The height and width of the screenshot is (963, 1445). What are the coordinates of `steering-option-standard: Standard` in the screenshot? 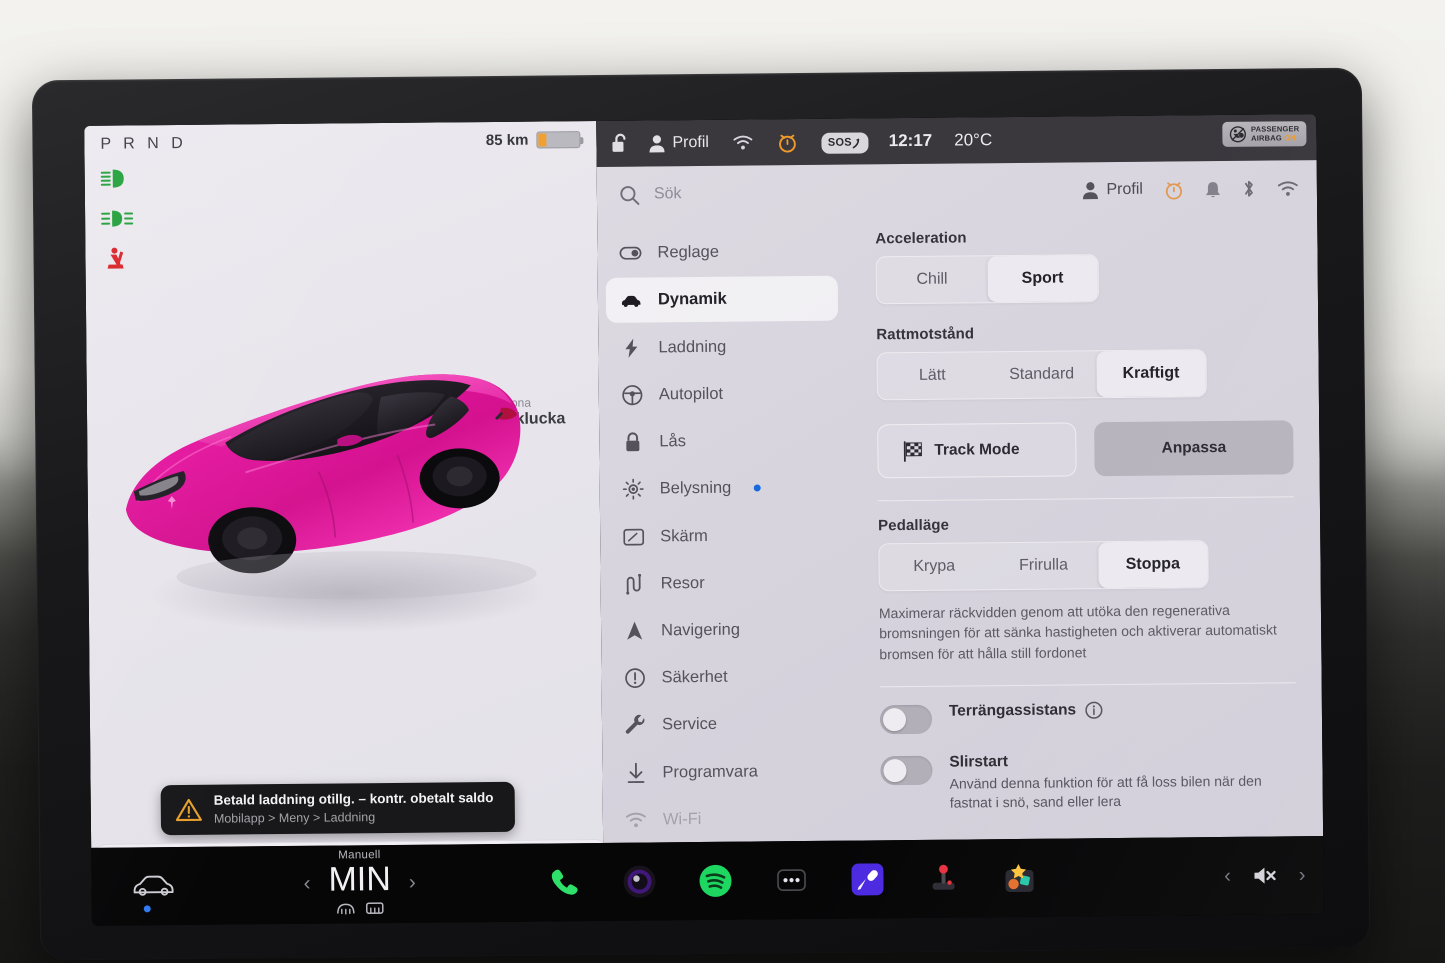 It's located at (1042, 374).